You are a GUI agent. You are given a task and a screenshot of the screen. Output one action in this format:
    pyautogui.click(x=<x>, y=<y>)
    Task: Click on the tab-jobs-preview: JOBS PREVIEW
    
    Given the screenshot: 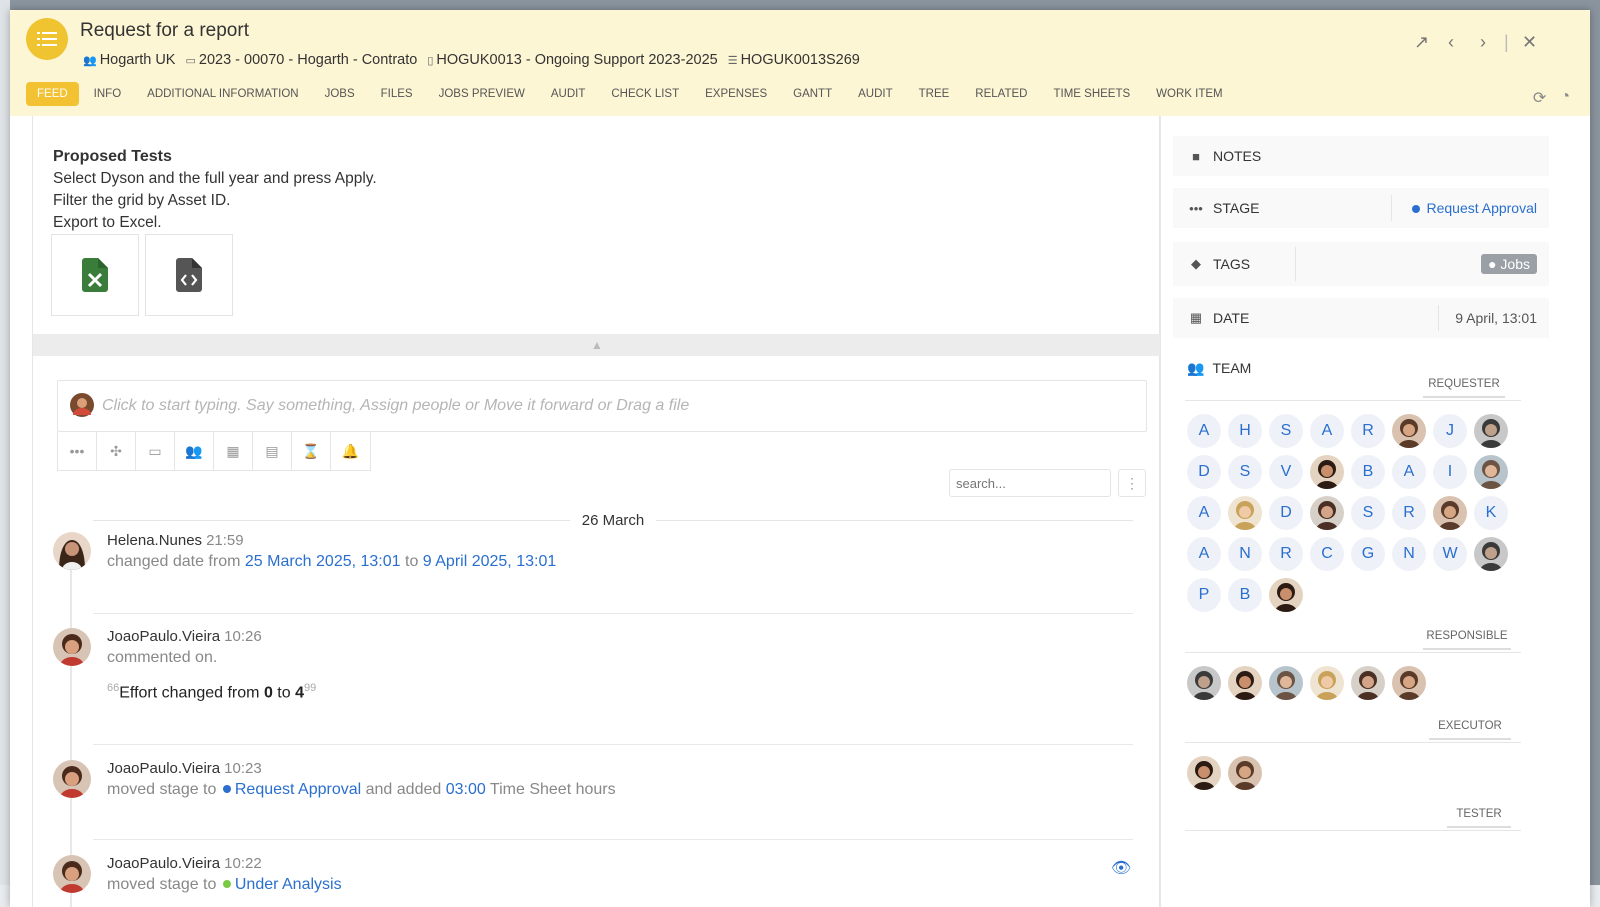 What is the action you would take?
    pyautogui.click(x=482, y=94)
    